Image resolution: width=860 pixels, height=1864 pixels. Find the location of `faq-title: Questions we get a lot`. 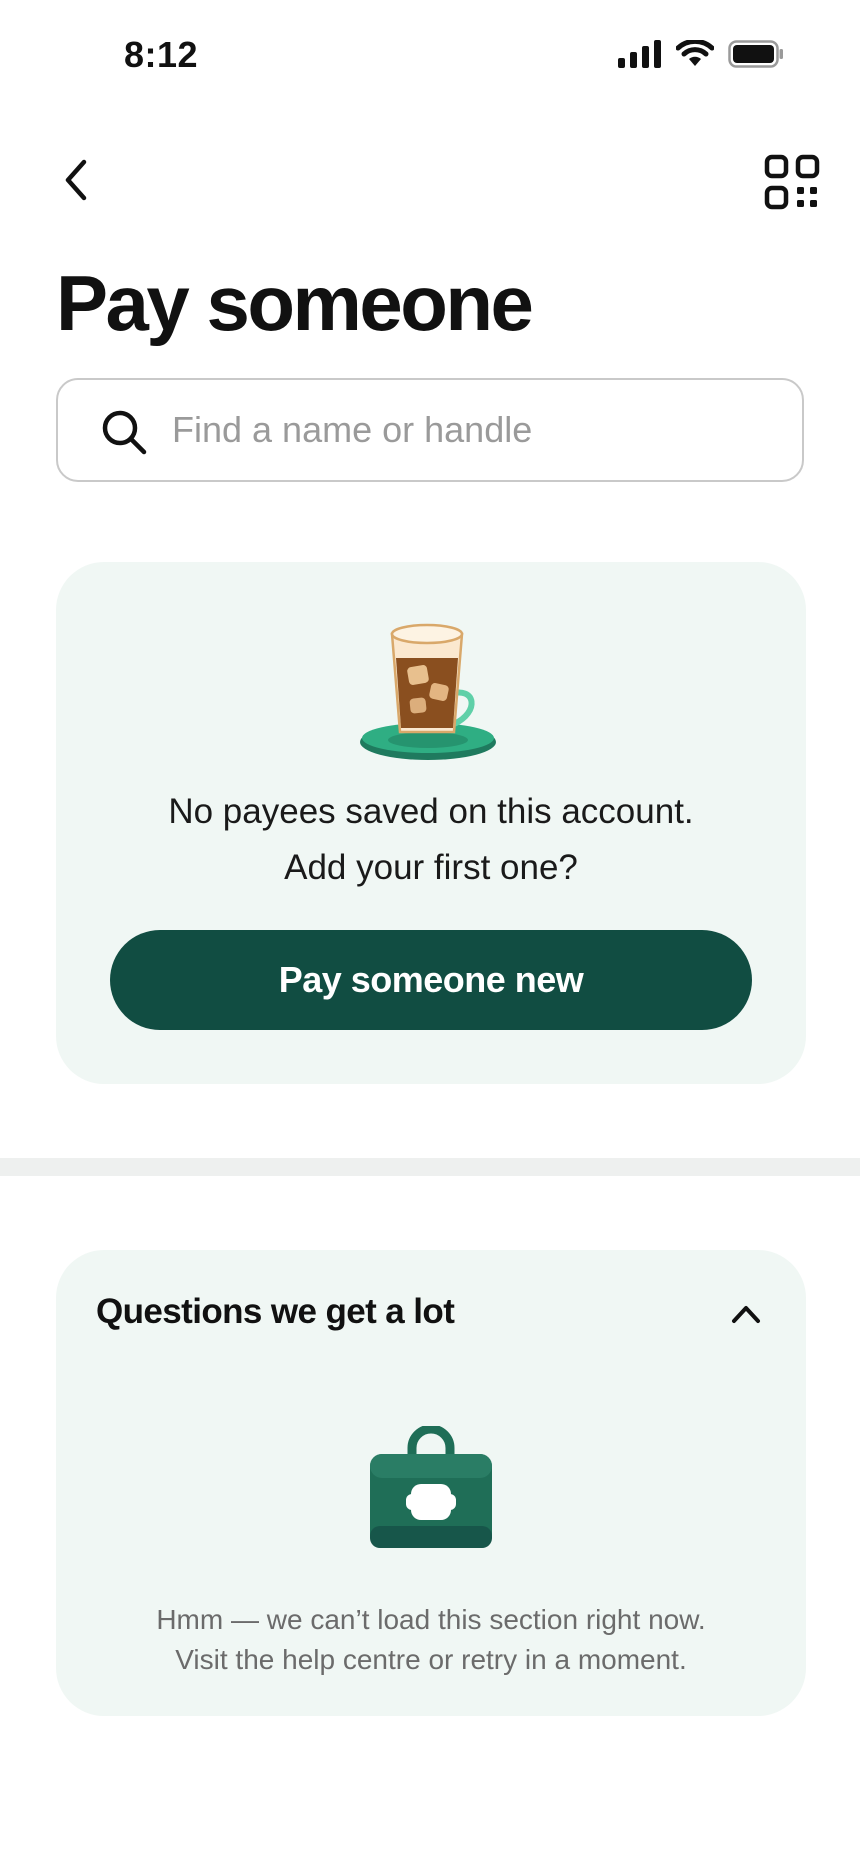

faq-title: Questions we get a lot is located at coordinates (275, 1311).